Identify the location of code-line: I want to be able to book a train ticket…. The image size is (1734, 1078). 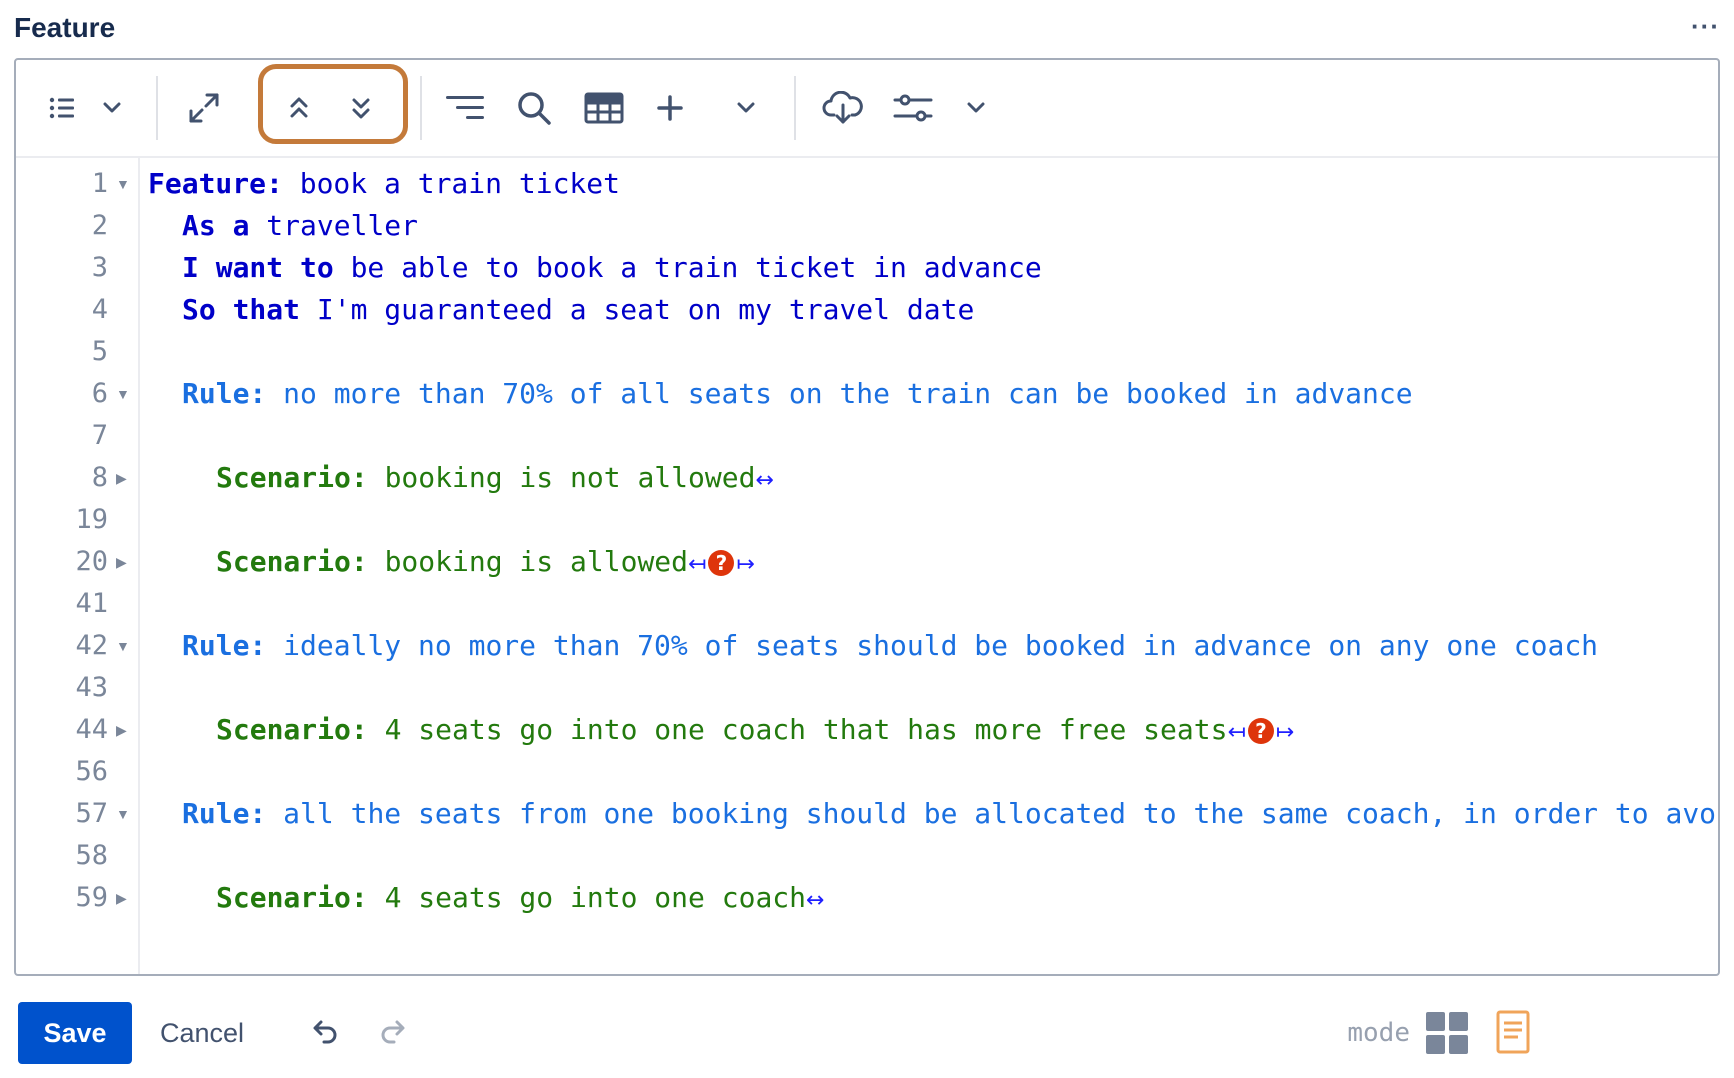
(612, 268).